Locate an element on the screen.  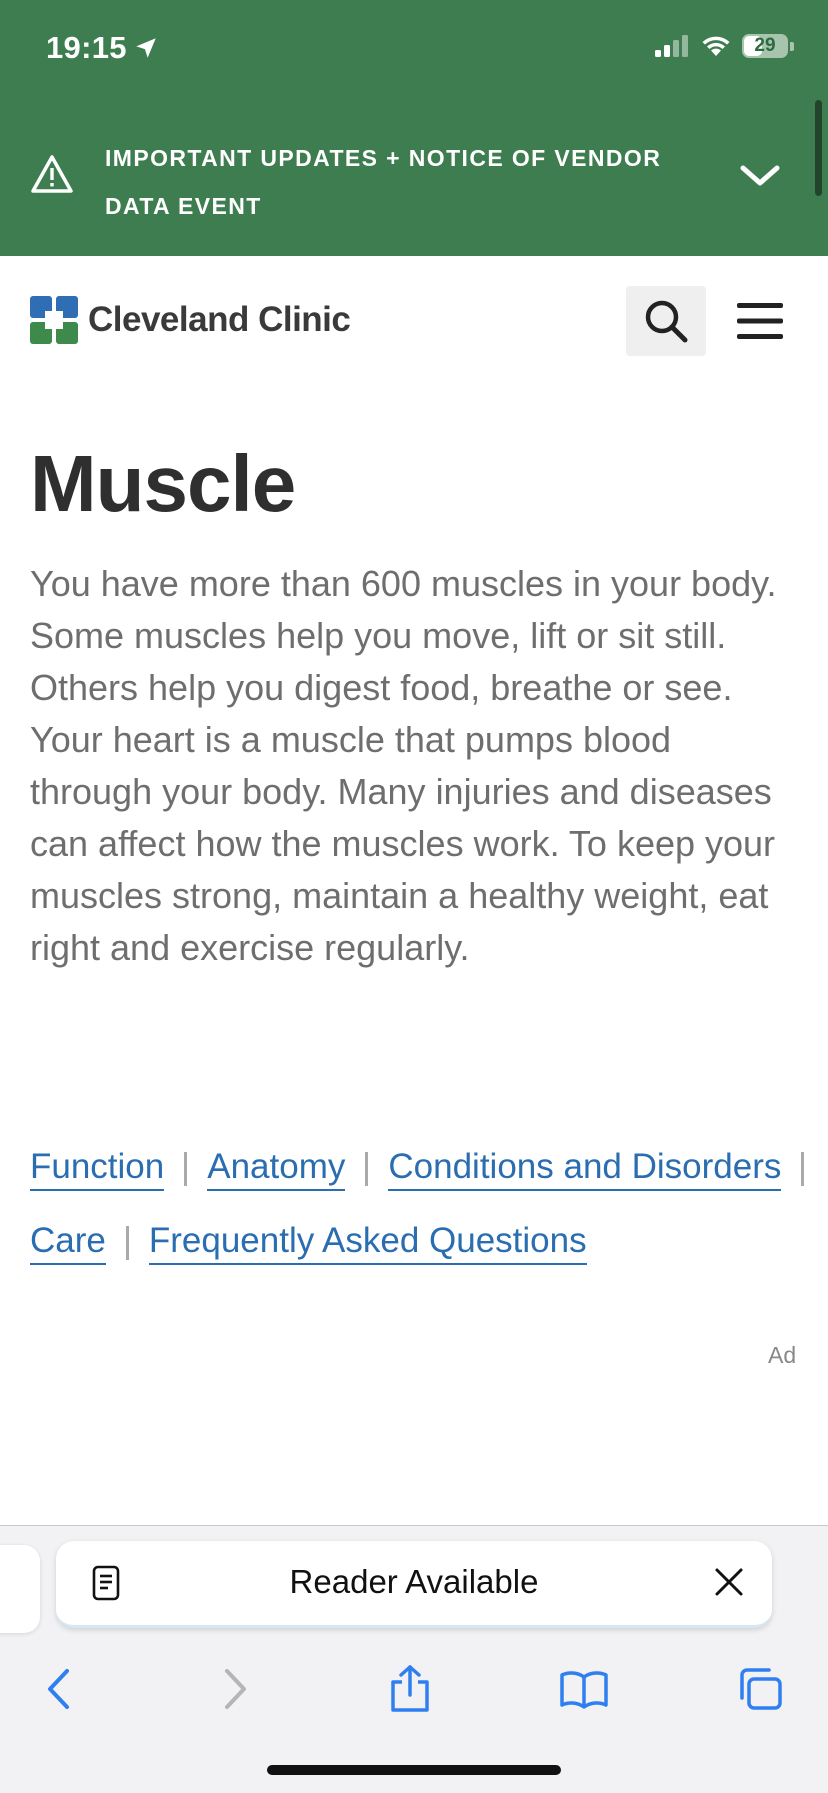
back-icon is located at coordinates (58, 1689).